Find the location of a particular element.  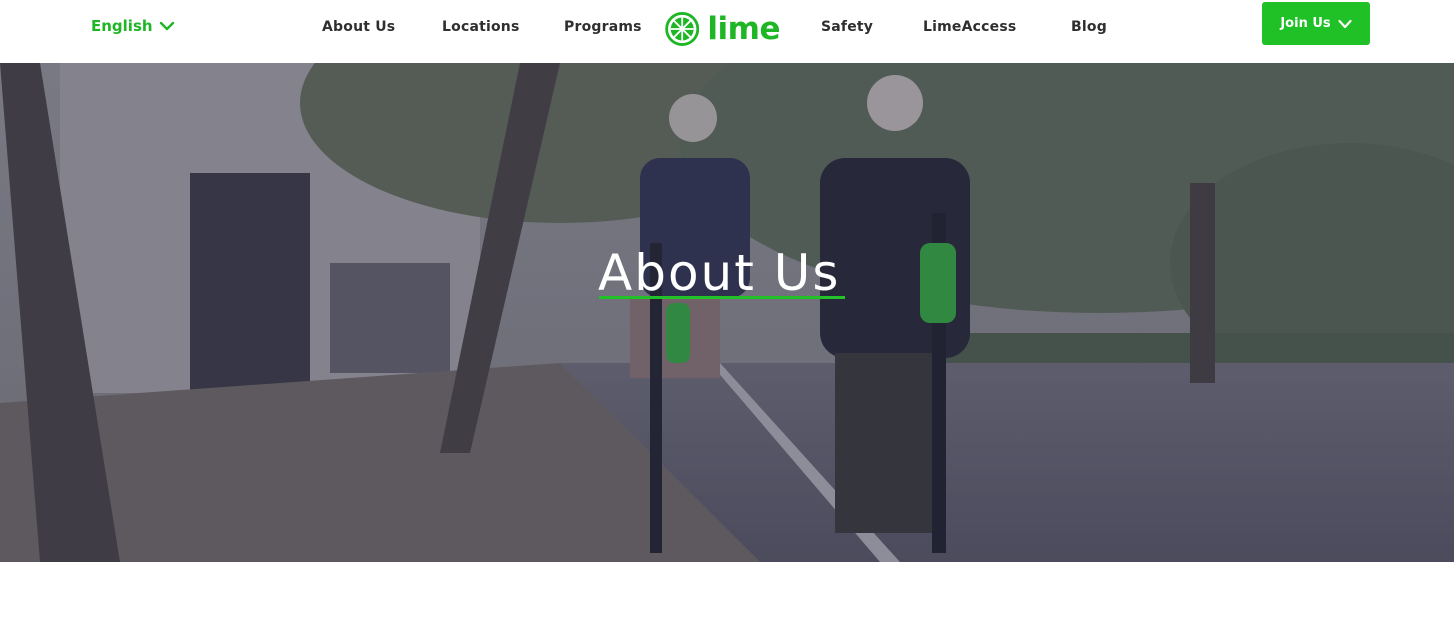

nav-locations: Locations is located at coordinates (481, 27).